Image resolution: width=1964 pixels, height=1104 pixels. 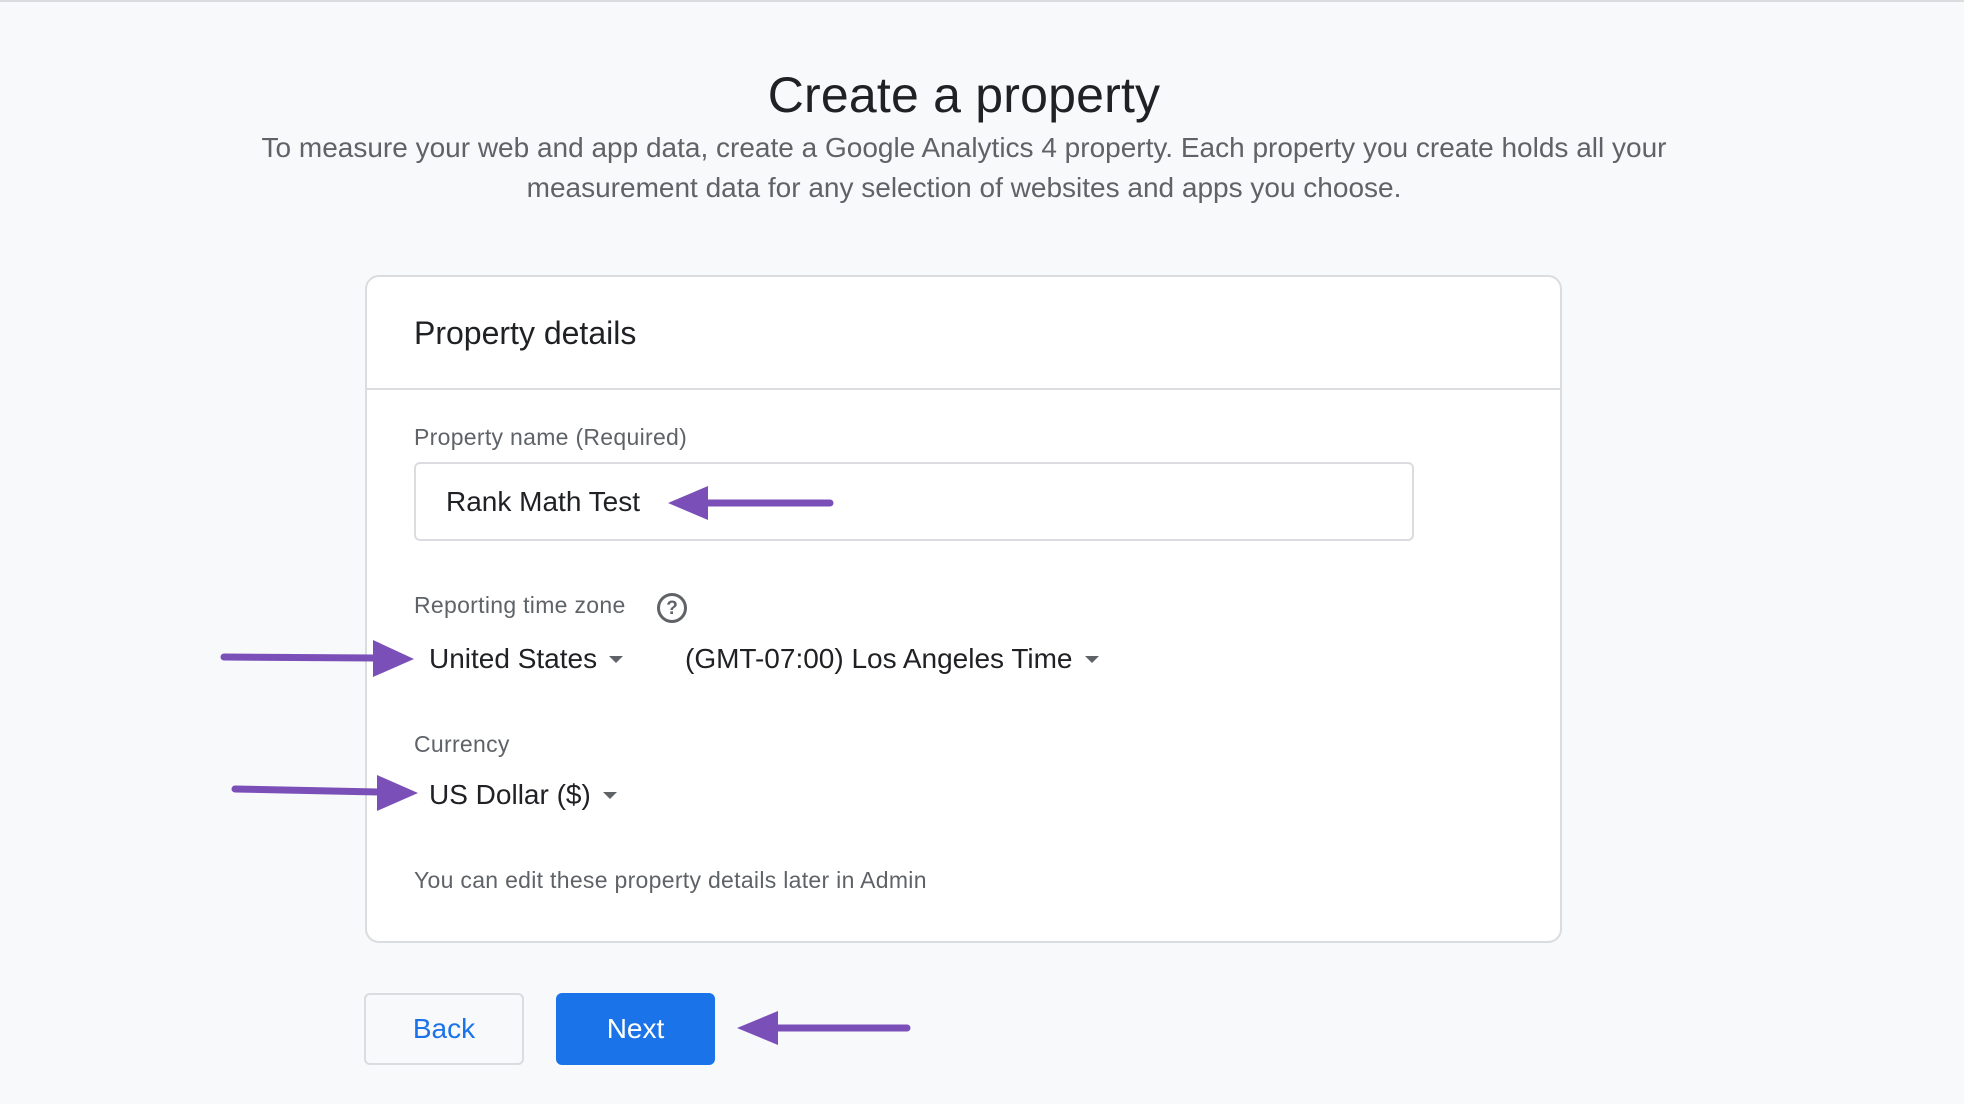 What do you see at coordinates (824, 1028) in the screenshot?
I see `arrow-icon` at bounding box center [824, 1028].